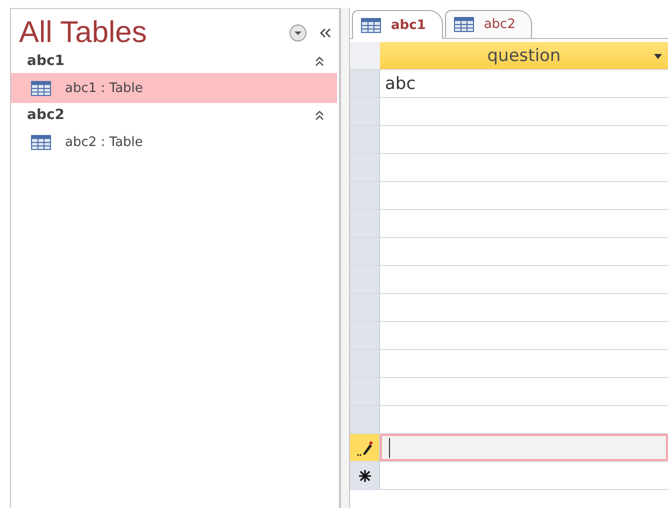  Describe the element at coordinates (365, 55) in the screenshot. I see `select-all-corner` at that location.